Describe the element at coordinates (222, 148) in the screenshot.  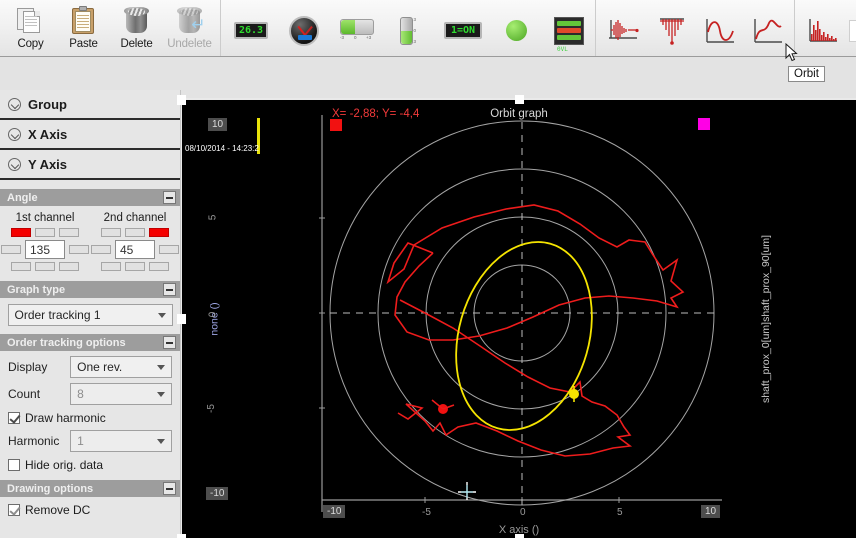
I see `waveform-timestamp: 08/10/2014 - 14:23:2` at that location.